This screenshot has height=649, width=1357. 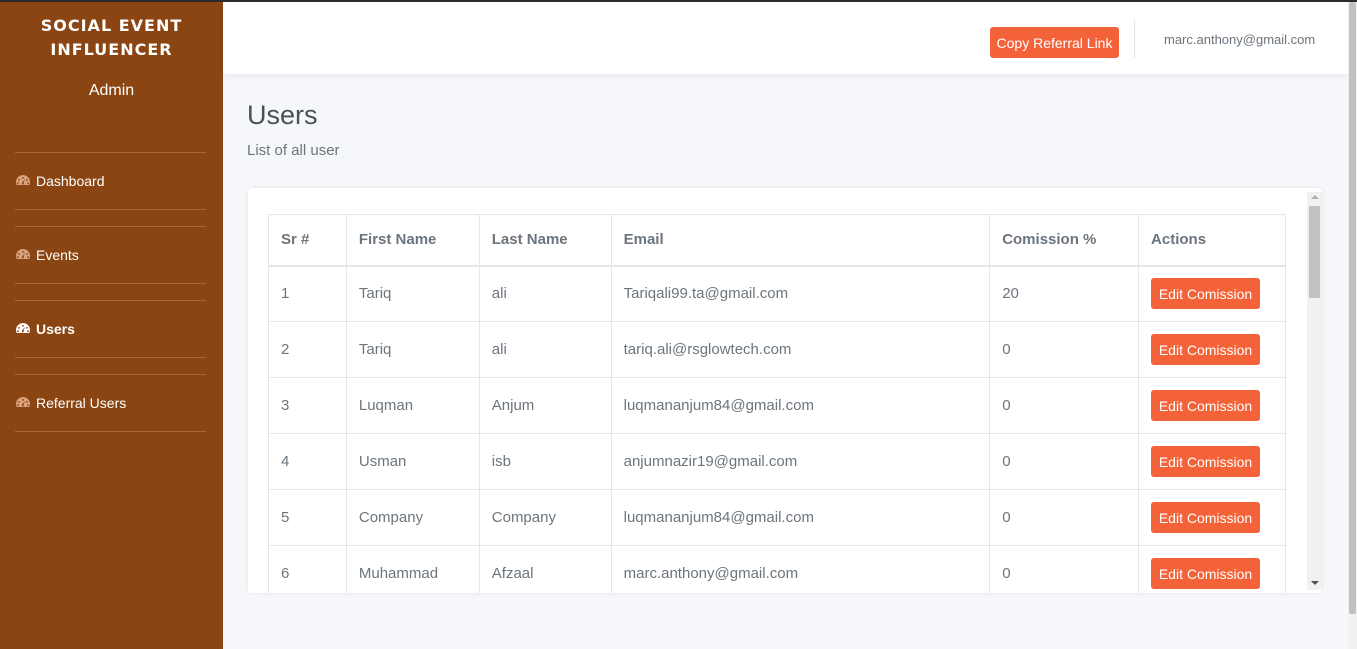 I want to click on sidebar-item-label: Dashboard, so click(x=70, y=181).